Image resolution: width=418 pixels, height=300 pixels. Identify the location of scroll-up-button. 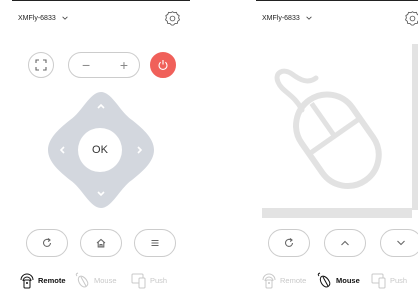
(345, 243).